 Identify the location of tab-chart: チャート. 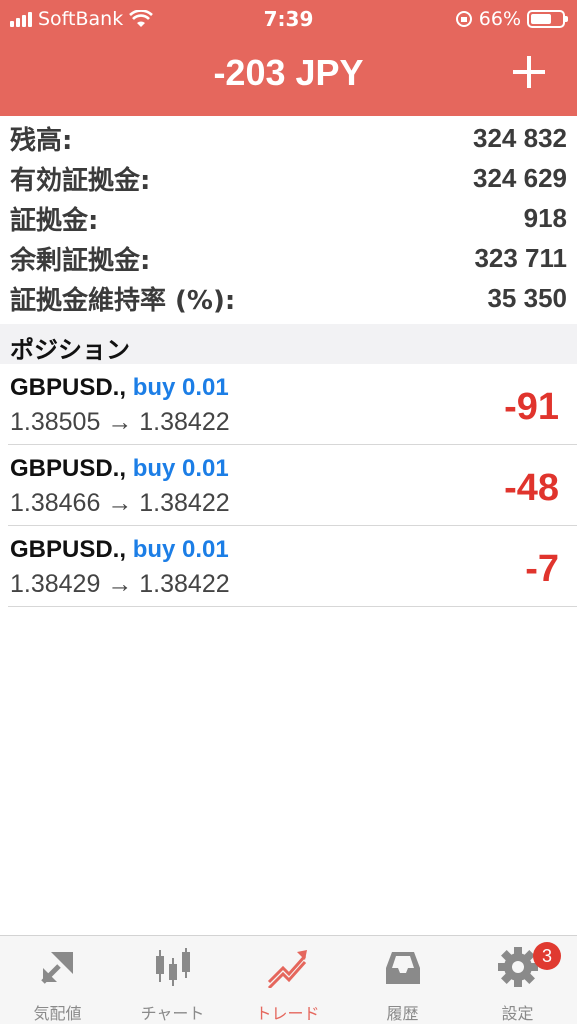
(172, 980).